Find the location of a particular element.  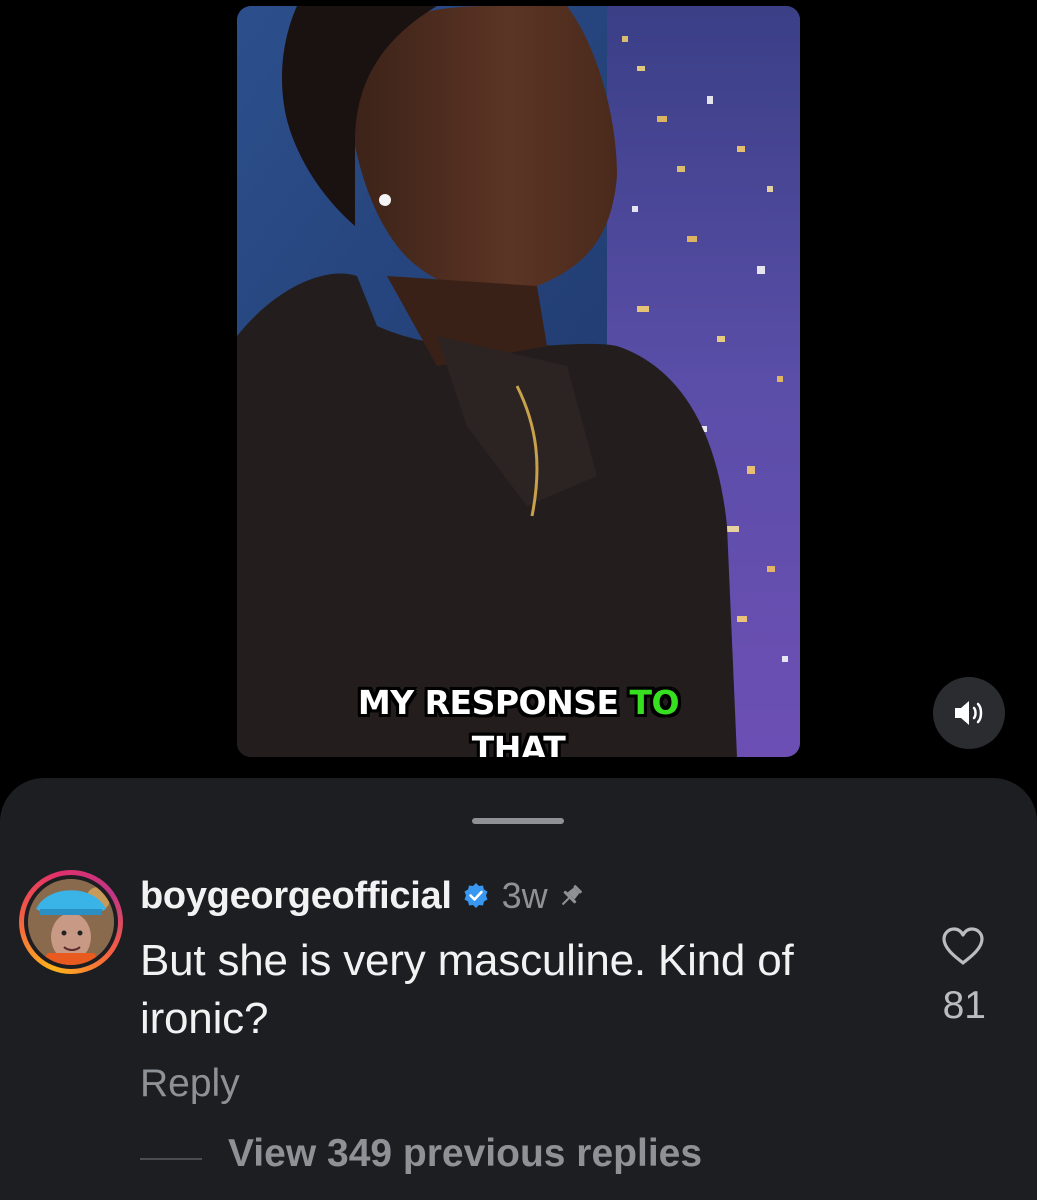

avatar-image is located at coordinates (71, 922).